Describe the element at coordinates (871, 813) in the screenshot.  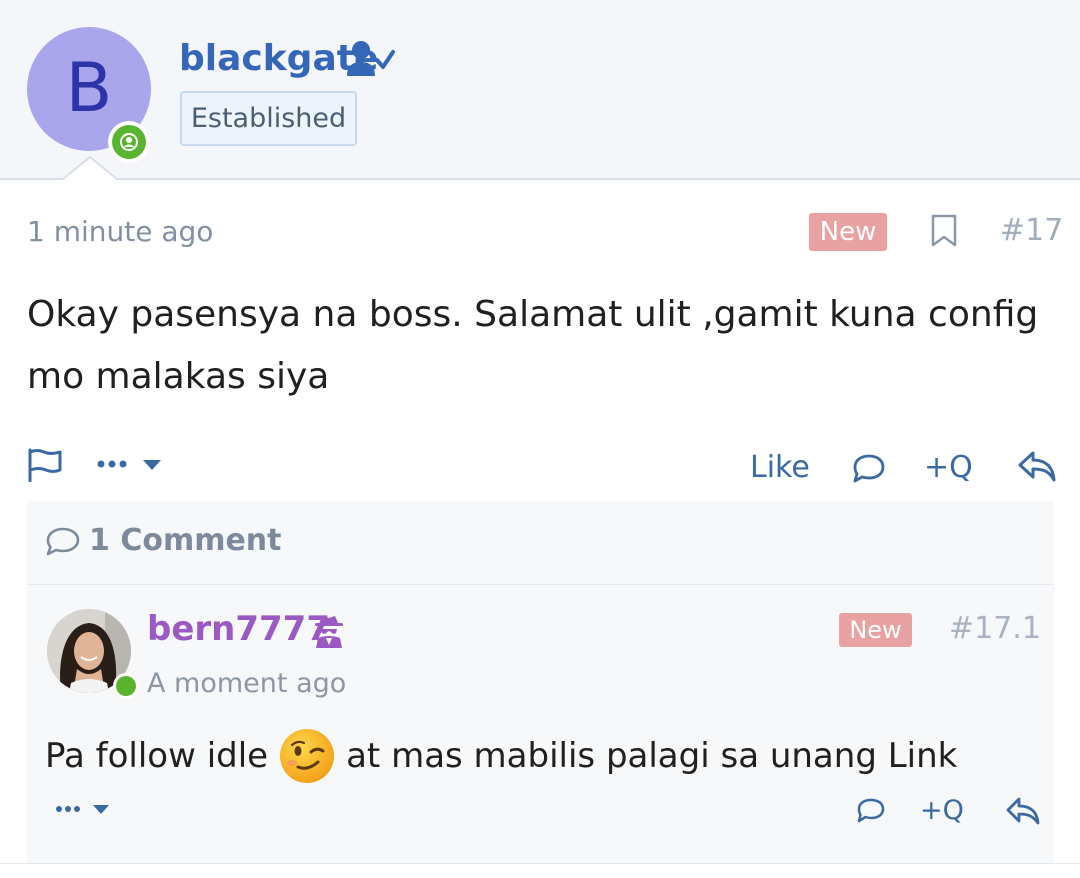
I see `comment-reply-icon` at that location.